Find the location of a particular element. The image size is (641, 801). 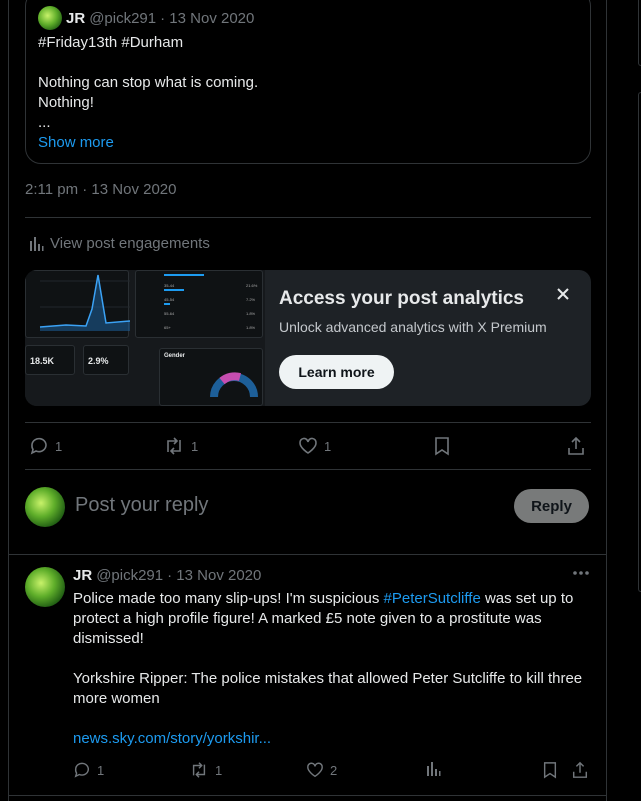

preview-row-label: 35-44 is located at coordinates (169, 285).